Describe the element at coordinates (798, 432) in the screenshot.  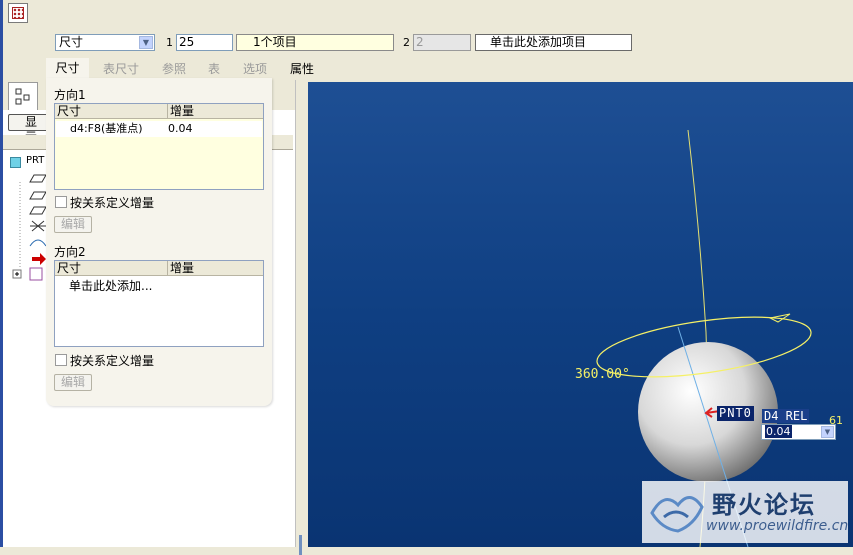
I see `dimension-value-input: 0.04 ▼` at that location.